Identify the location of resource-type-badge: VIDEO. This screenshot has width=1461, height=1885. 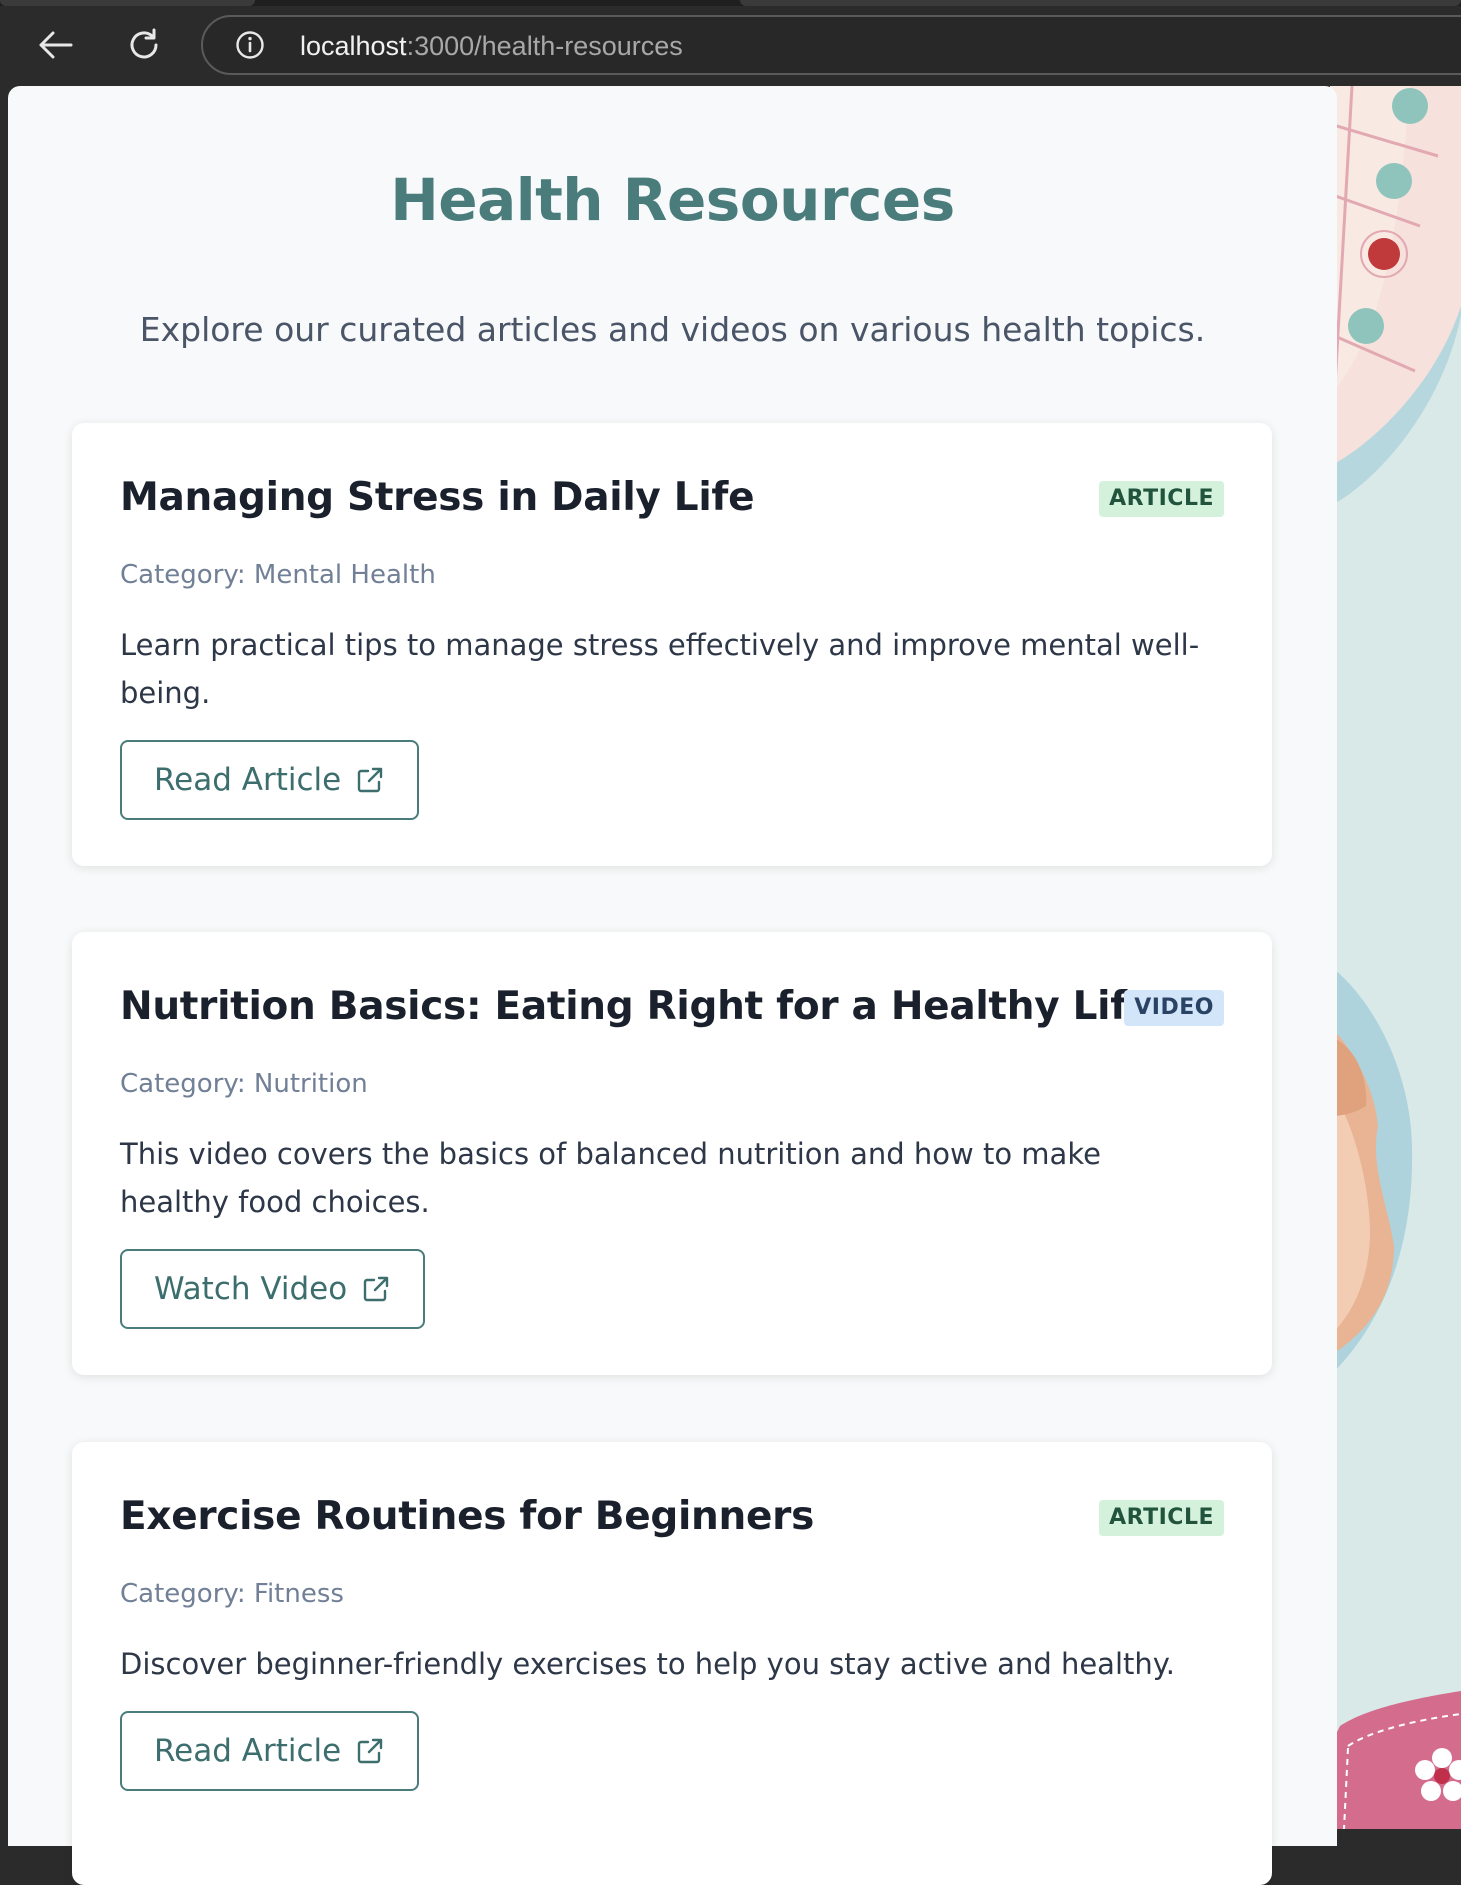
(1174, 1008).